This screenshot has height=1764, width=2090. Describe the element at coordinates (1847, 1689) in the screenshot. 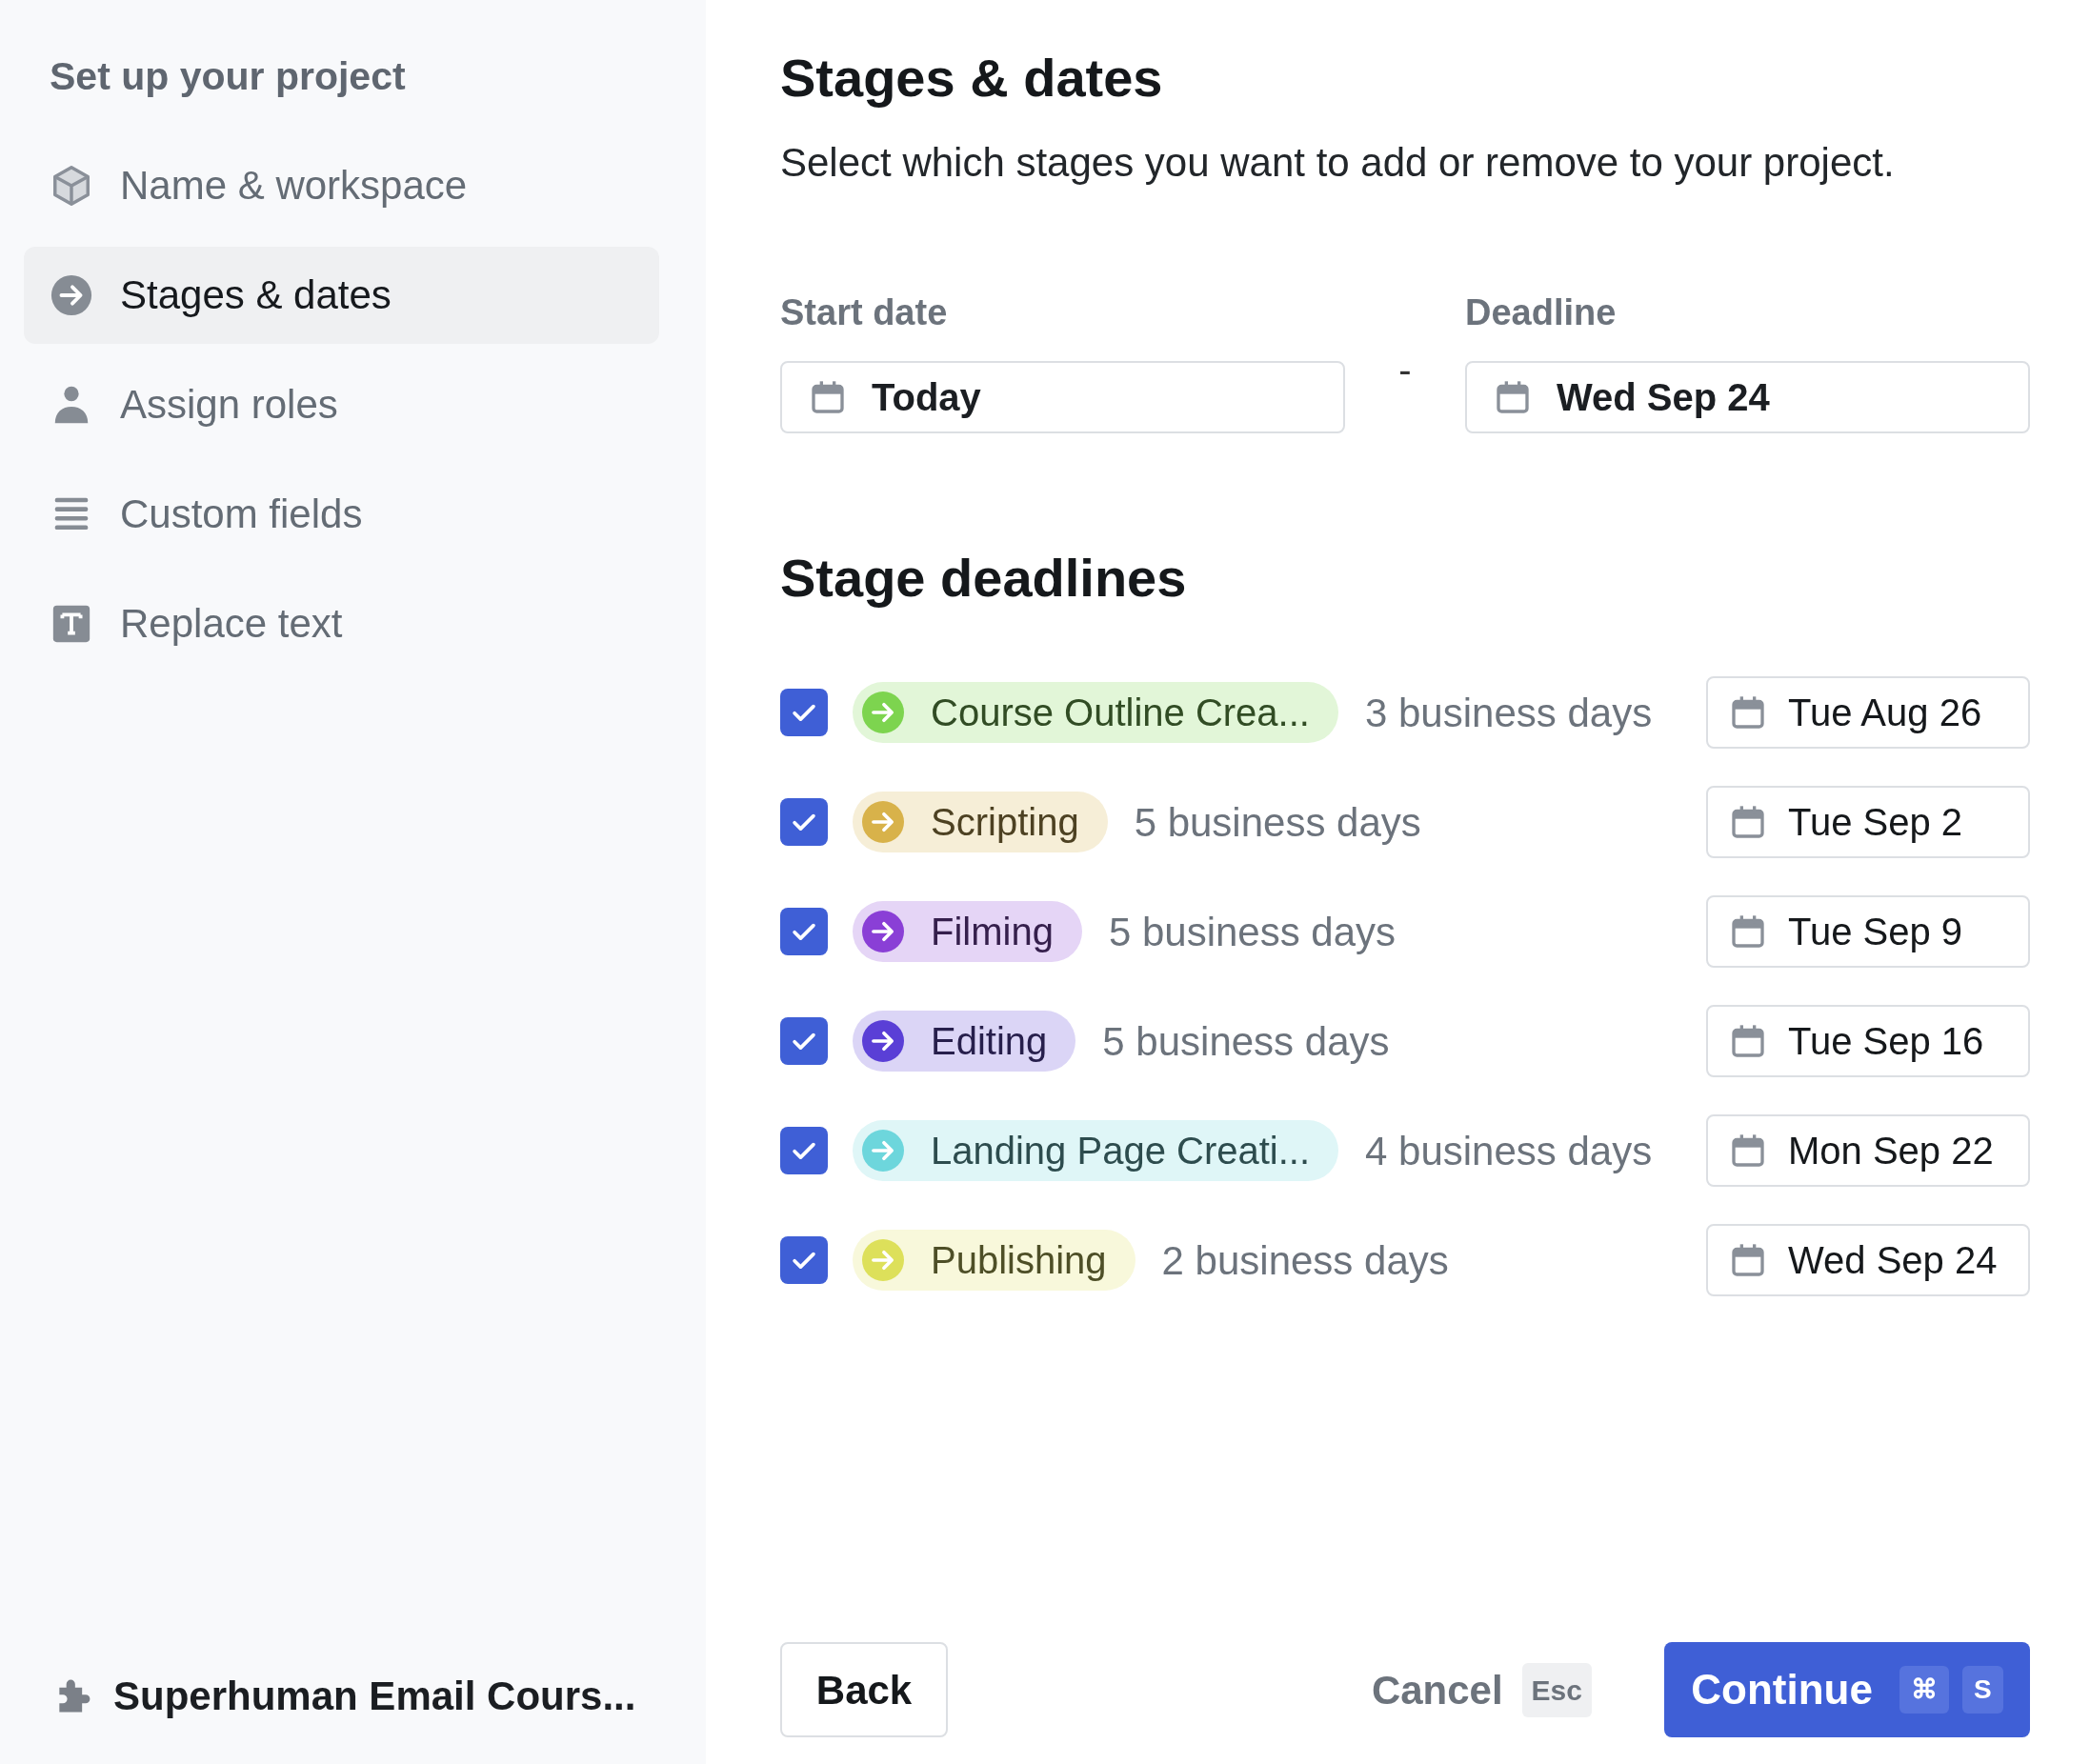

I see `continue-button: Continue ⌘ S` at that location.